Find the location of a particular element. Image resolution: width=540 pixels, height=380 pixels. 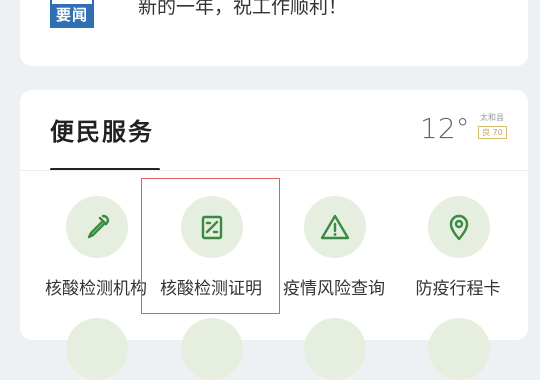

service-label: 疫情风险查询 is located at coordinates (334, 289).